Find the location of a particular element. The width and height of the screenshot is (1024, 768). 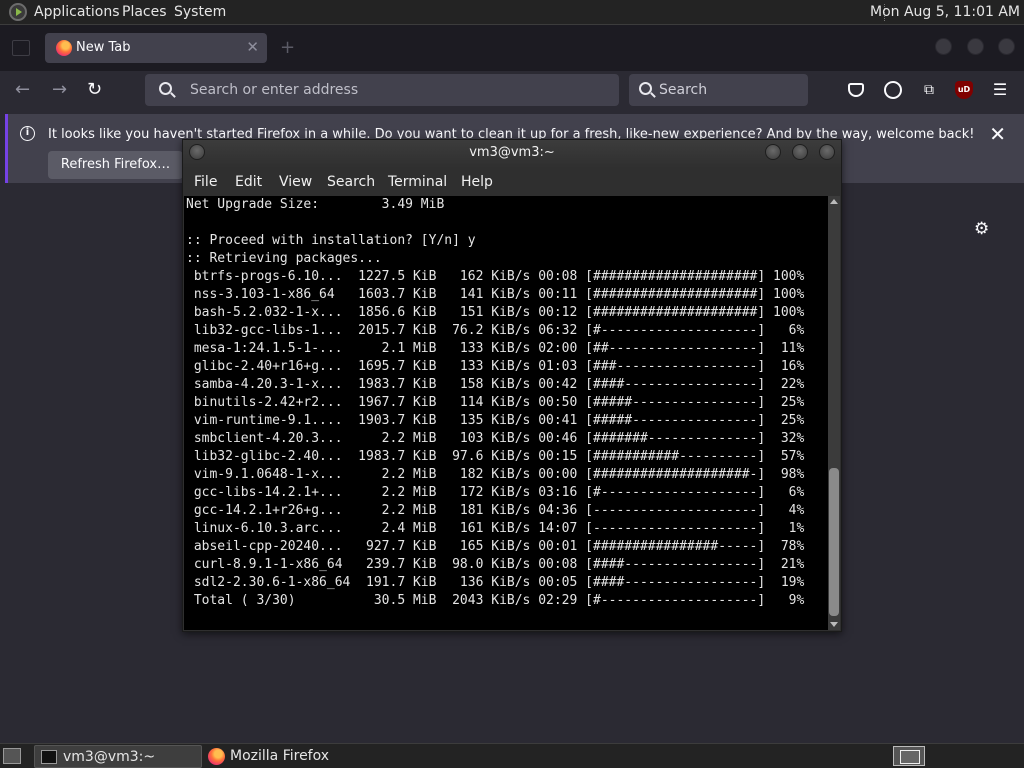

terminal-close-button is located at coordinates (827, 152).